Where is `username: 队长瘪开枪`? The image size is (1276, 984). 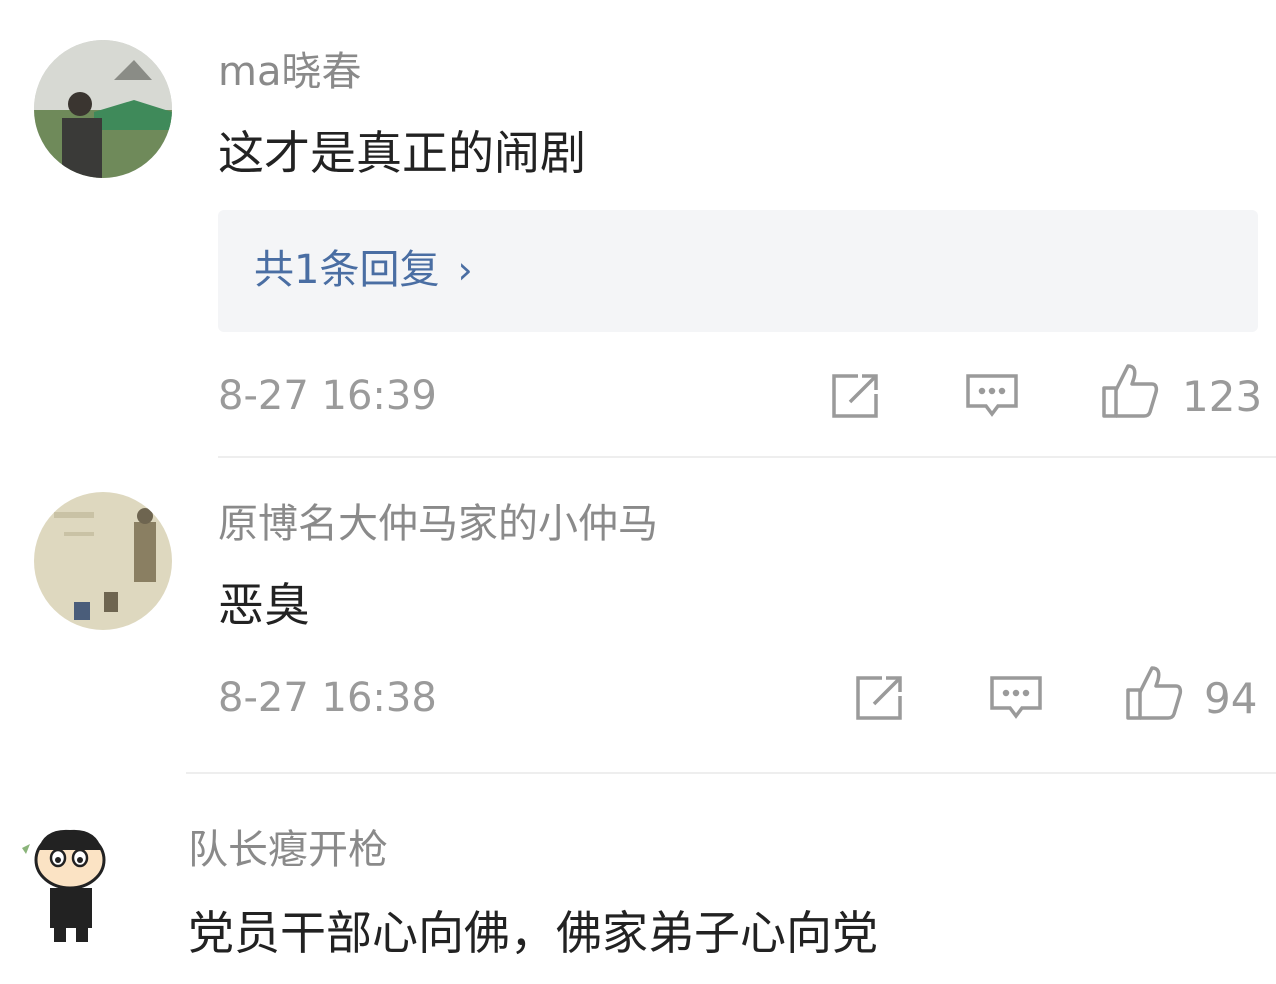 username: 队长瘪开枪 is located at coordinates (288, 850).